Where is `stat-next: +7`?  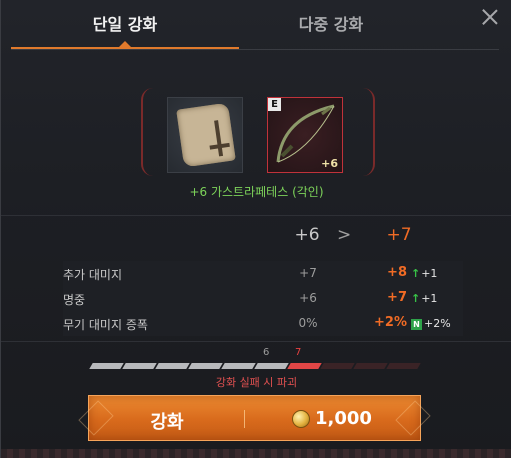
stat-next: +7 is located at coordinates (397, 297).